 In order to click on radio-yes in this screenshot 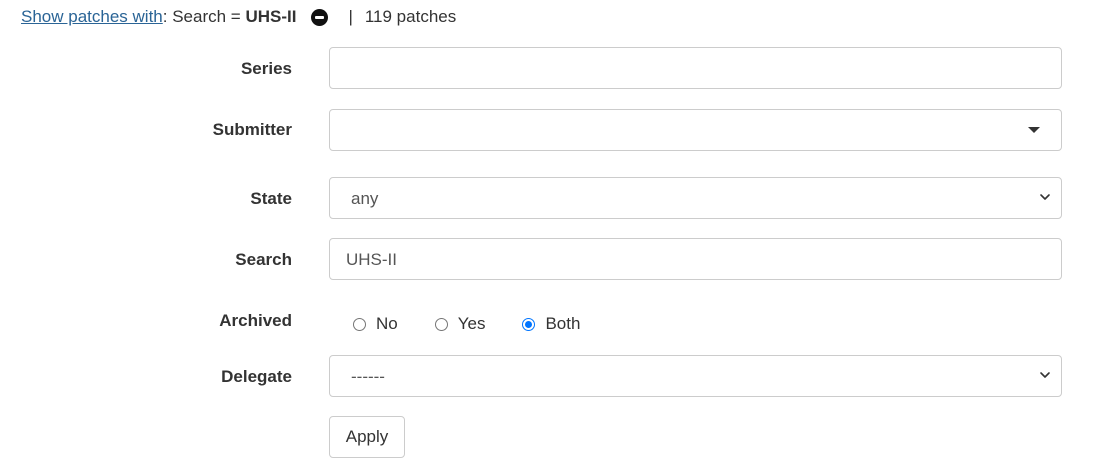, I will do `click(441, 324)`.